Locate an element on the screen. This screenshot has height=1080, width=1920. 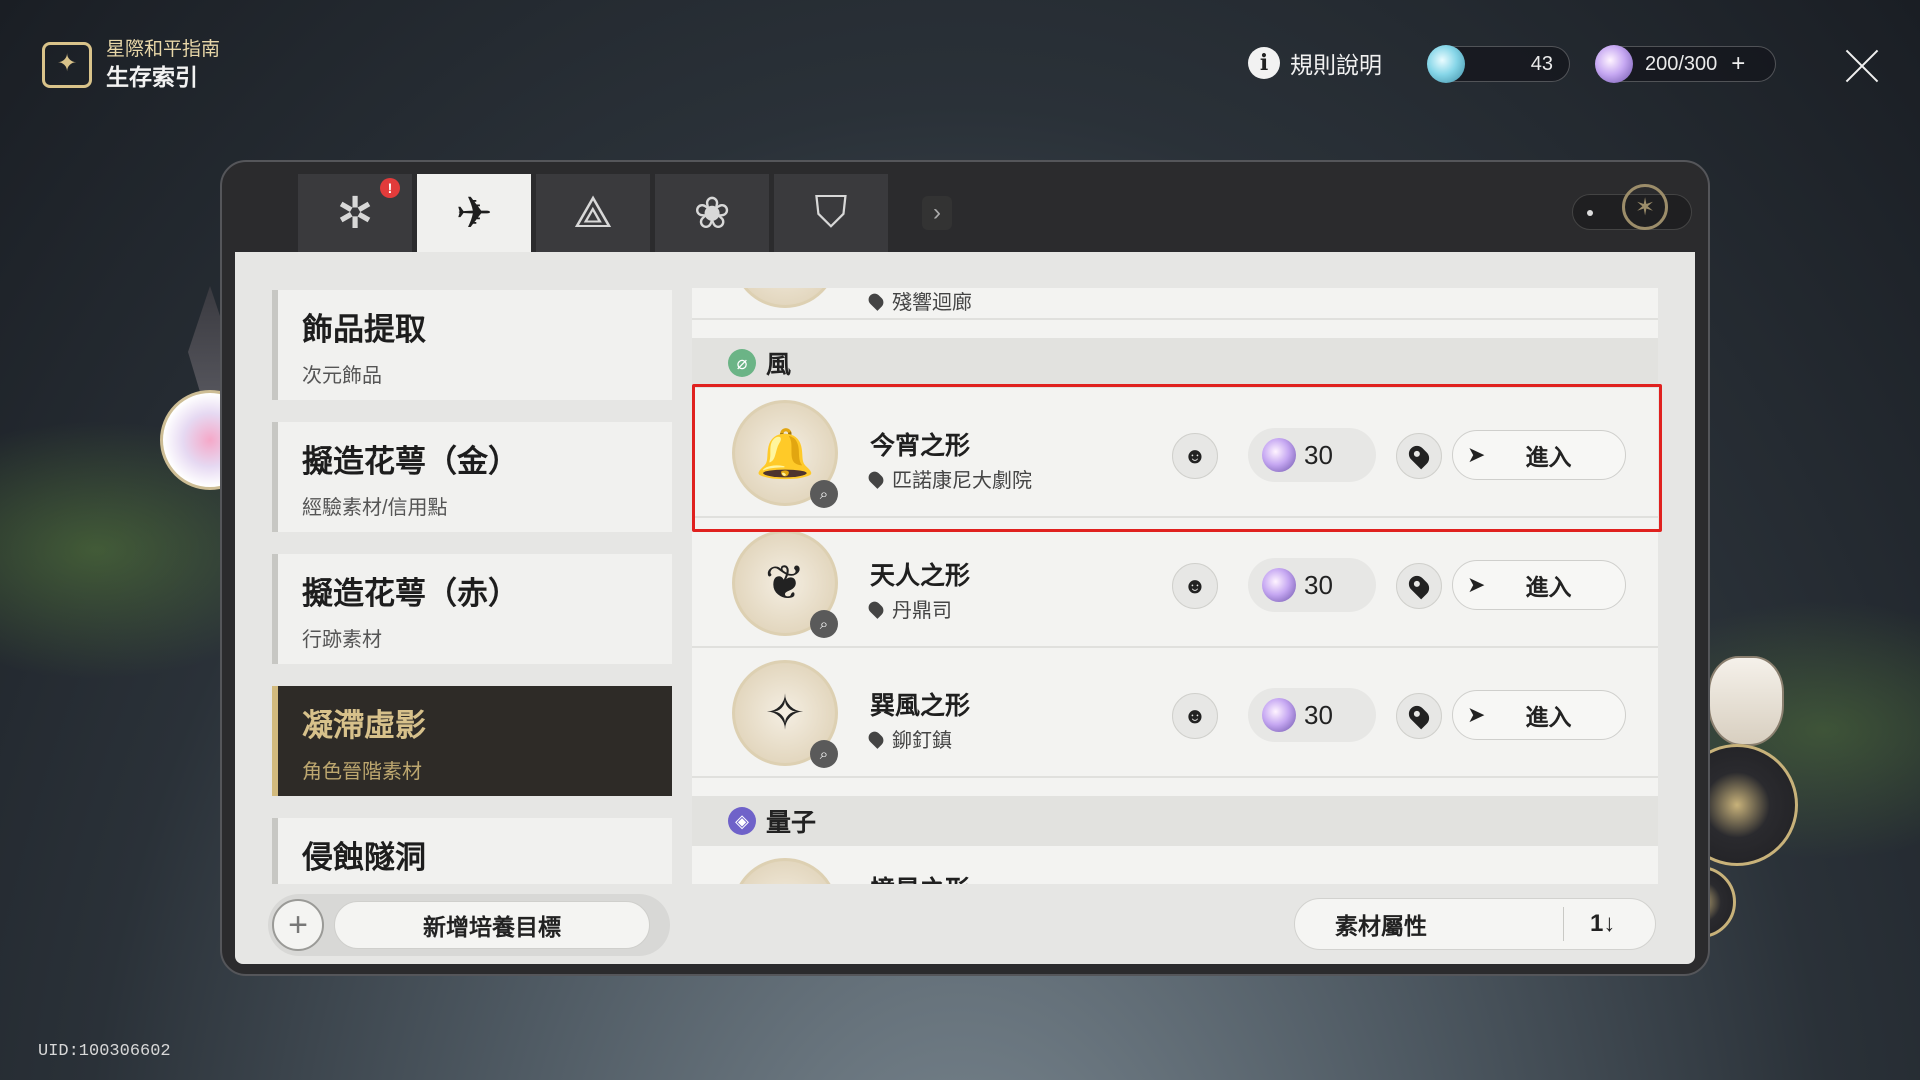
item-name: 天人之形 is located at coordinates (920, 576).